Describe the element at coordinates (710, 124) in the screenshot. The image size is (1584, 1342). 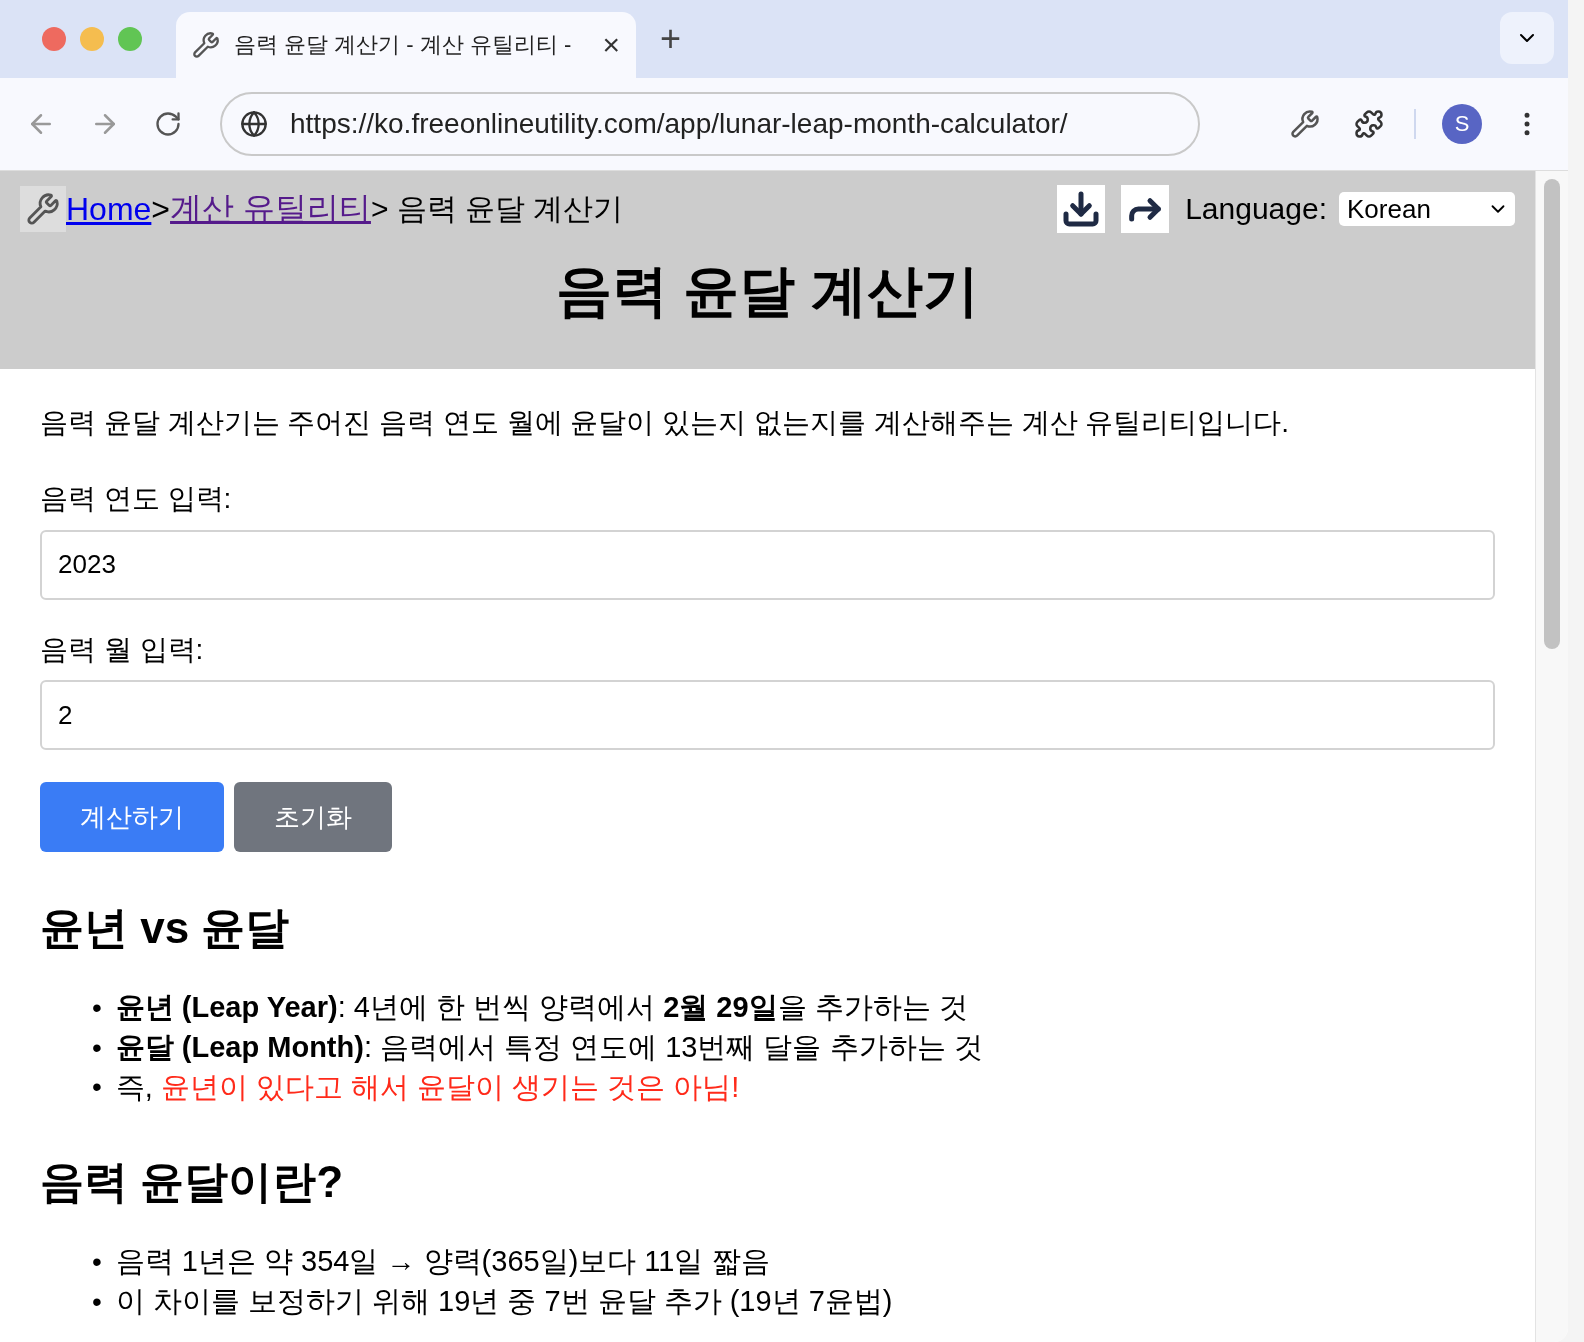
I see `address-bar: https://ko.freeonlineutility.com/app/lunar-leap-month-calculator/` at that location.